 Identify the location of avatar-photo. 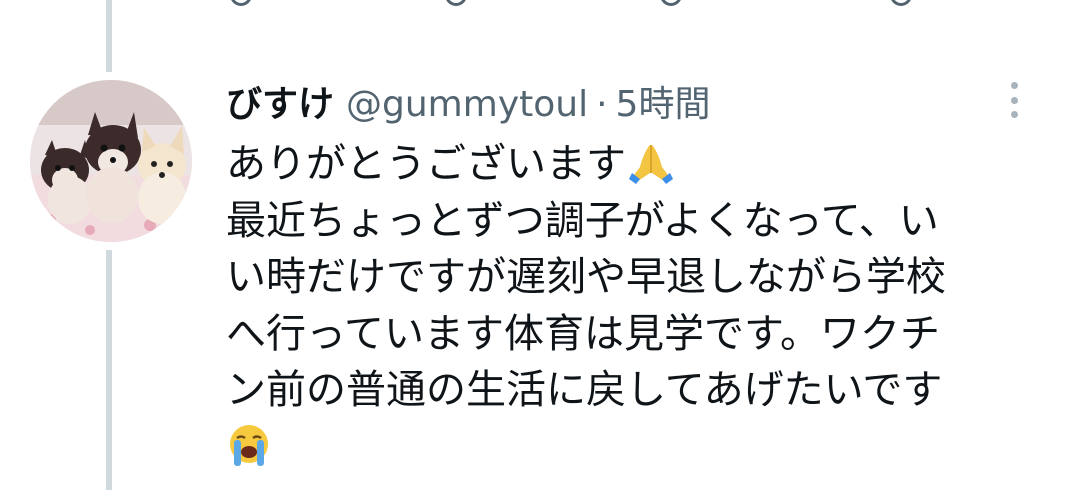
(111, 161).